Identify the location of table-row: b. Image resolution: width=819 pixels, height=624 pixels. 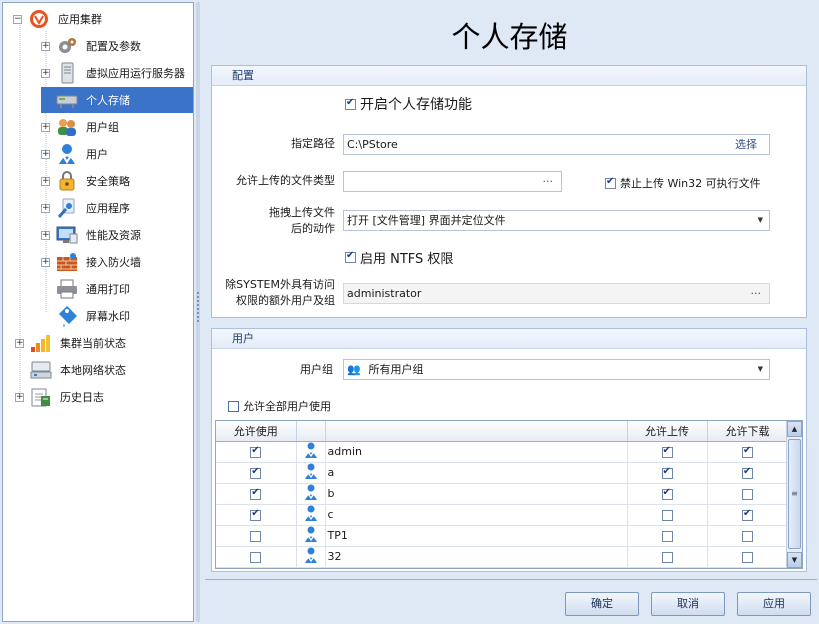
(502, 494).